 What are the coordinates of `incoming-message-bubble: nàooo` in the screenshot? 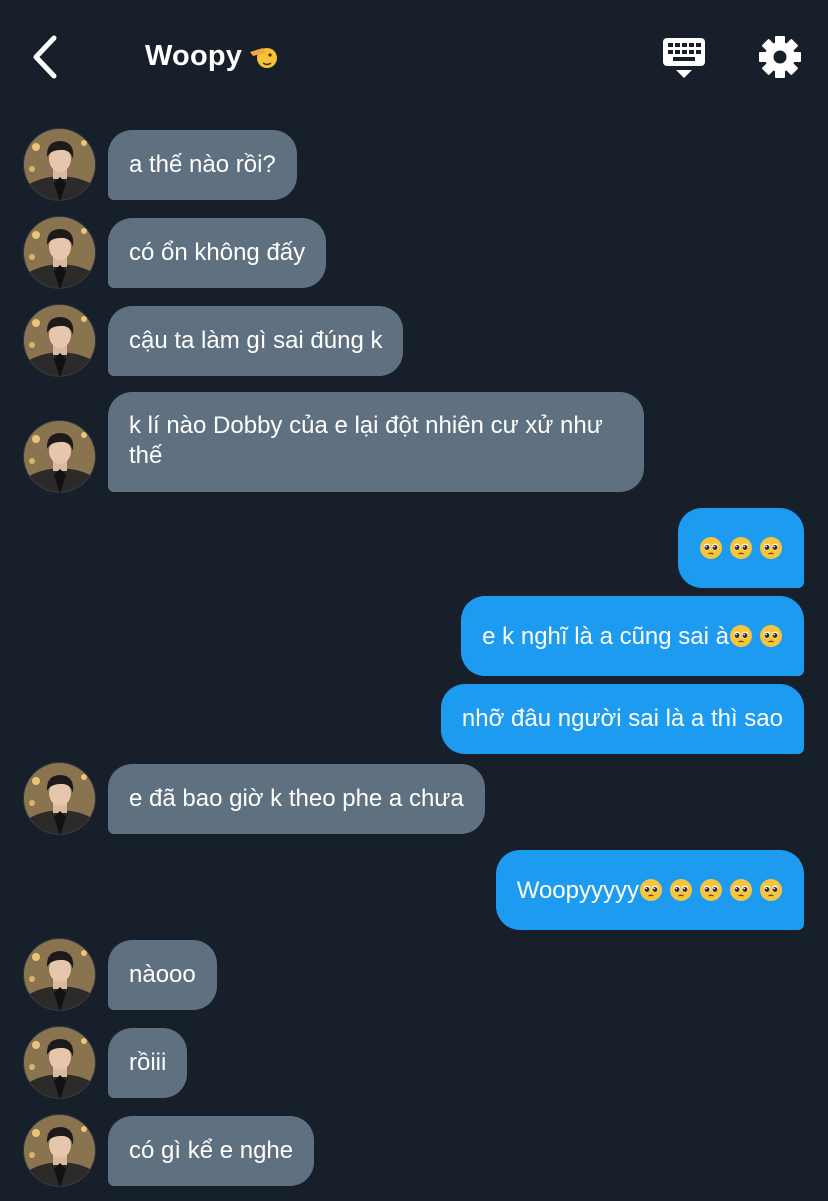 It's located at (162, 975).